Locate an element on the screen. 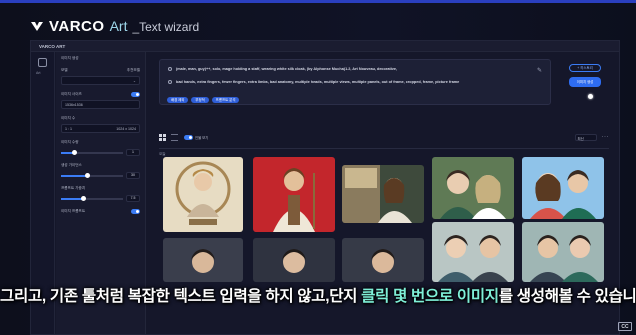 The width and height of the screenshot is (636, 335). divider is located at coordinates (384, 148).